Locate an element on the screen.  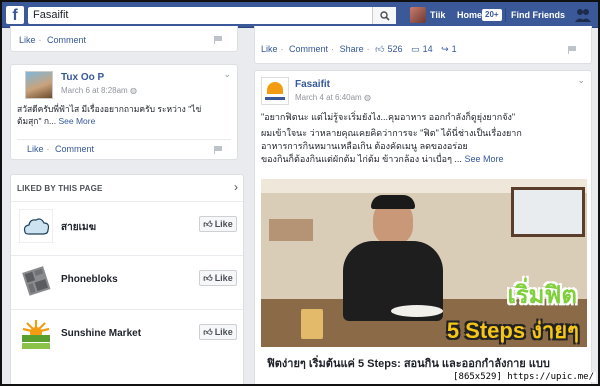
liked-page-row: Sunshine Market 👍︎ Like is located at coordinates (127, 334).